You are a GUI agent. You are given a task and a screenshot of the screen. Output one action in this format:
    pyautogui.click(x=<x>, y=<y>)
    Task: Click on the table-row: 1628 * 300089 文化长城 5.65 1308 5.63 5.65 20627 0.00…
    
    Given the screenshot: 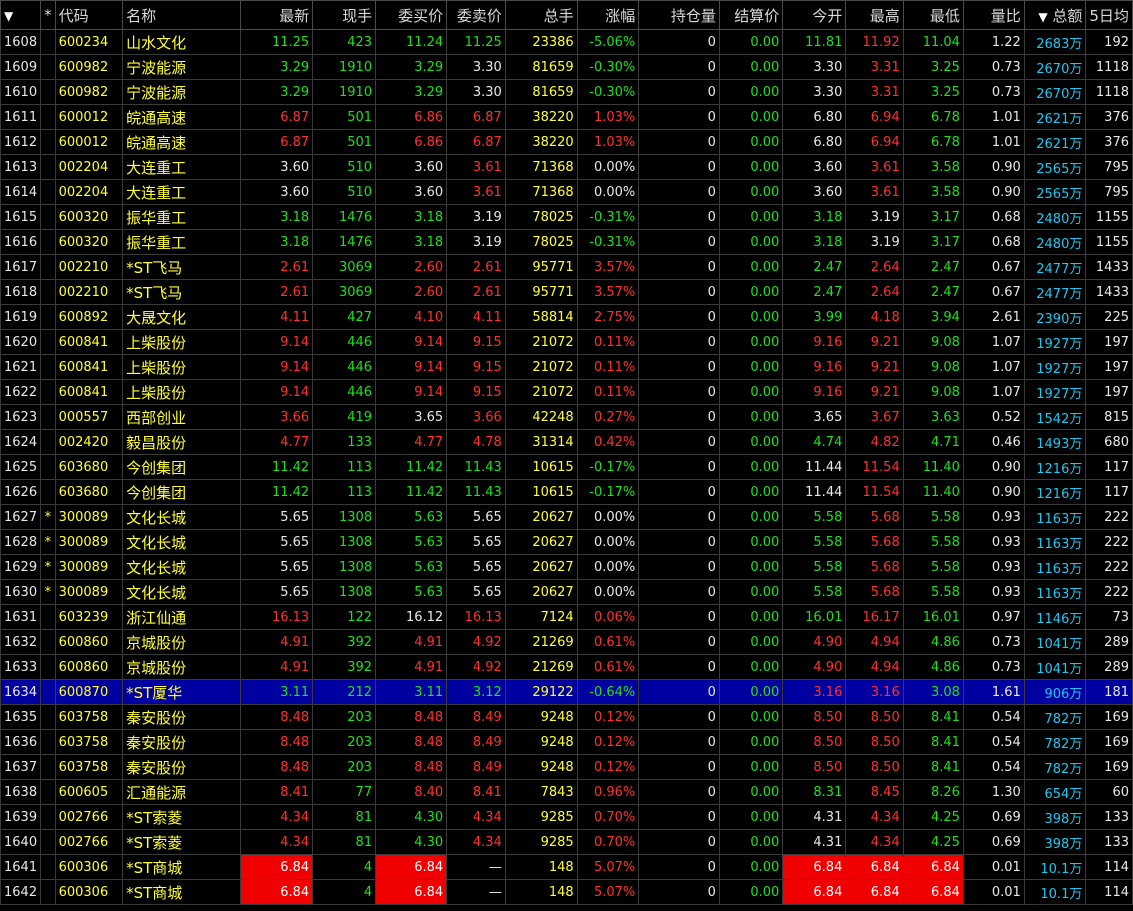 What is the action you would take?
    pyautogui.click(x=566, y=542)
    